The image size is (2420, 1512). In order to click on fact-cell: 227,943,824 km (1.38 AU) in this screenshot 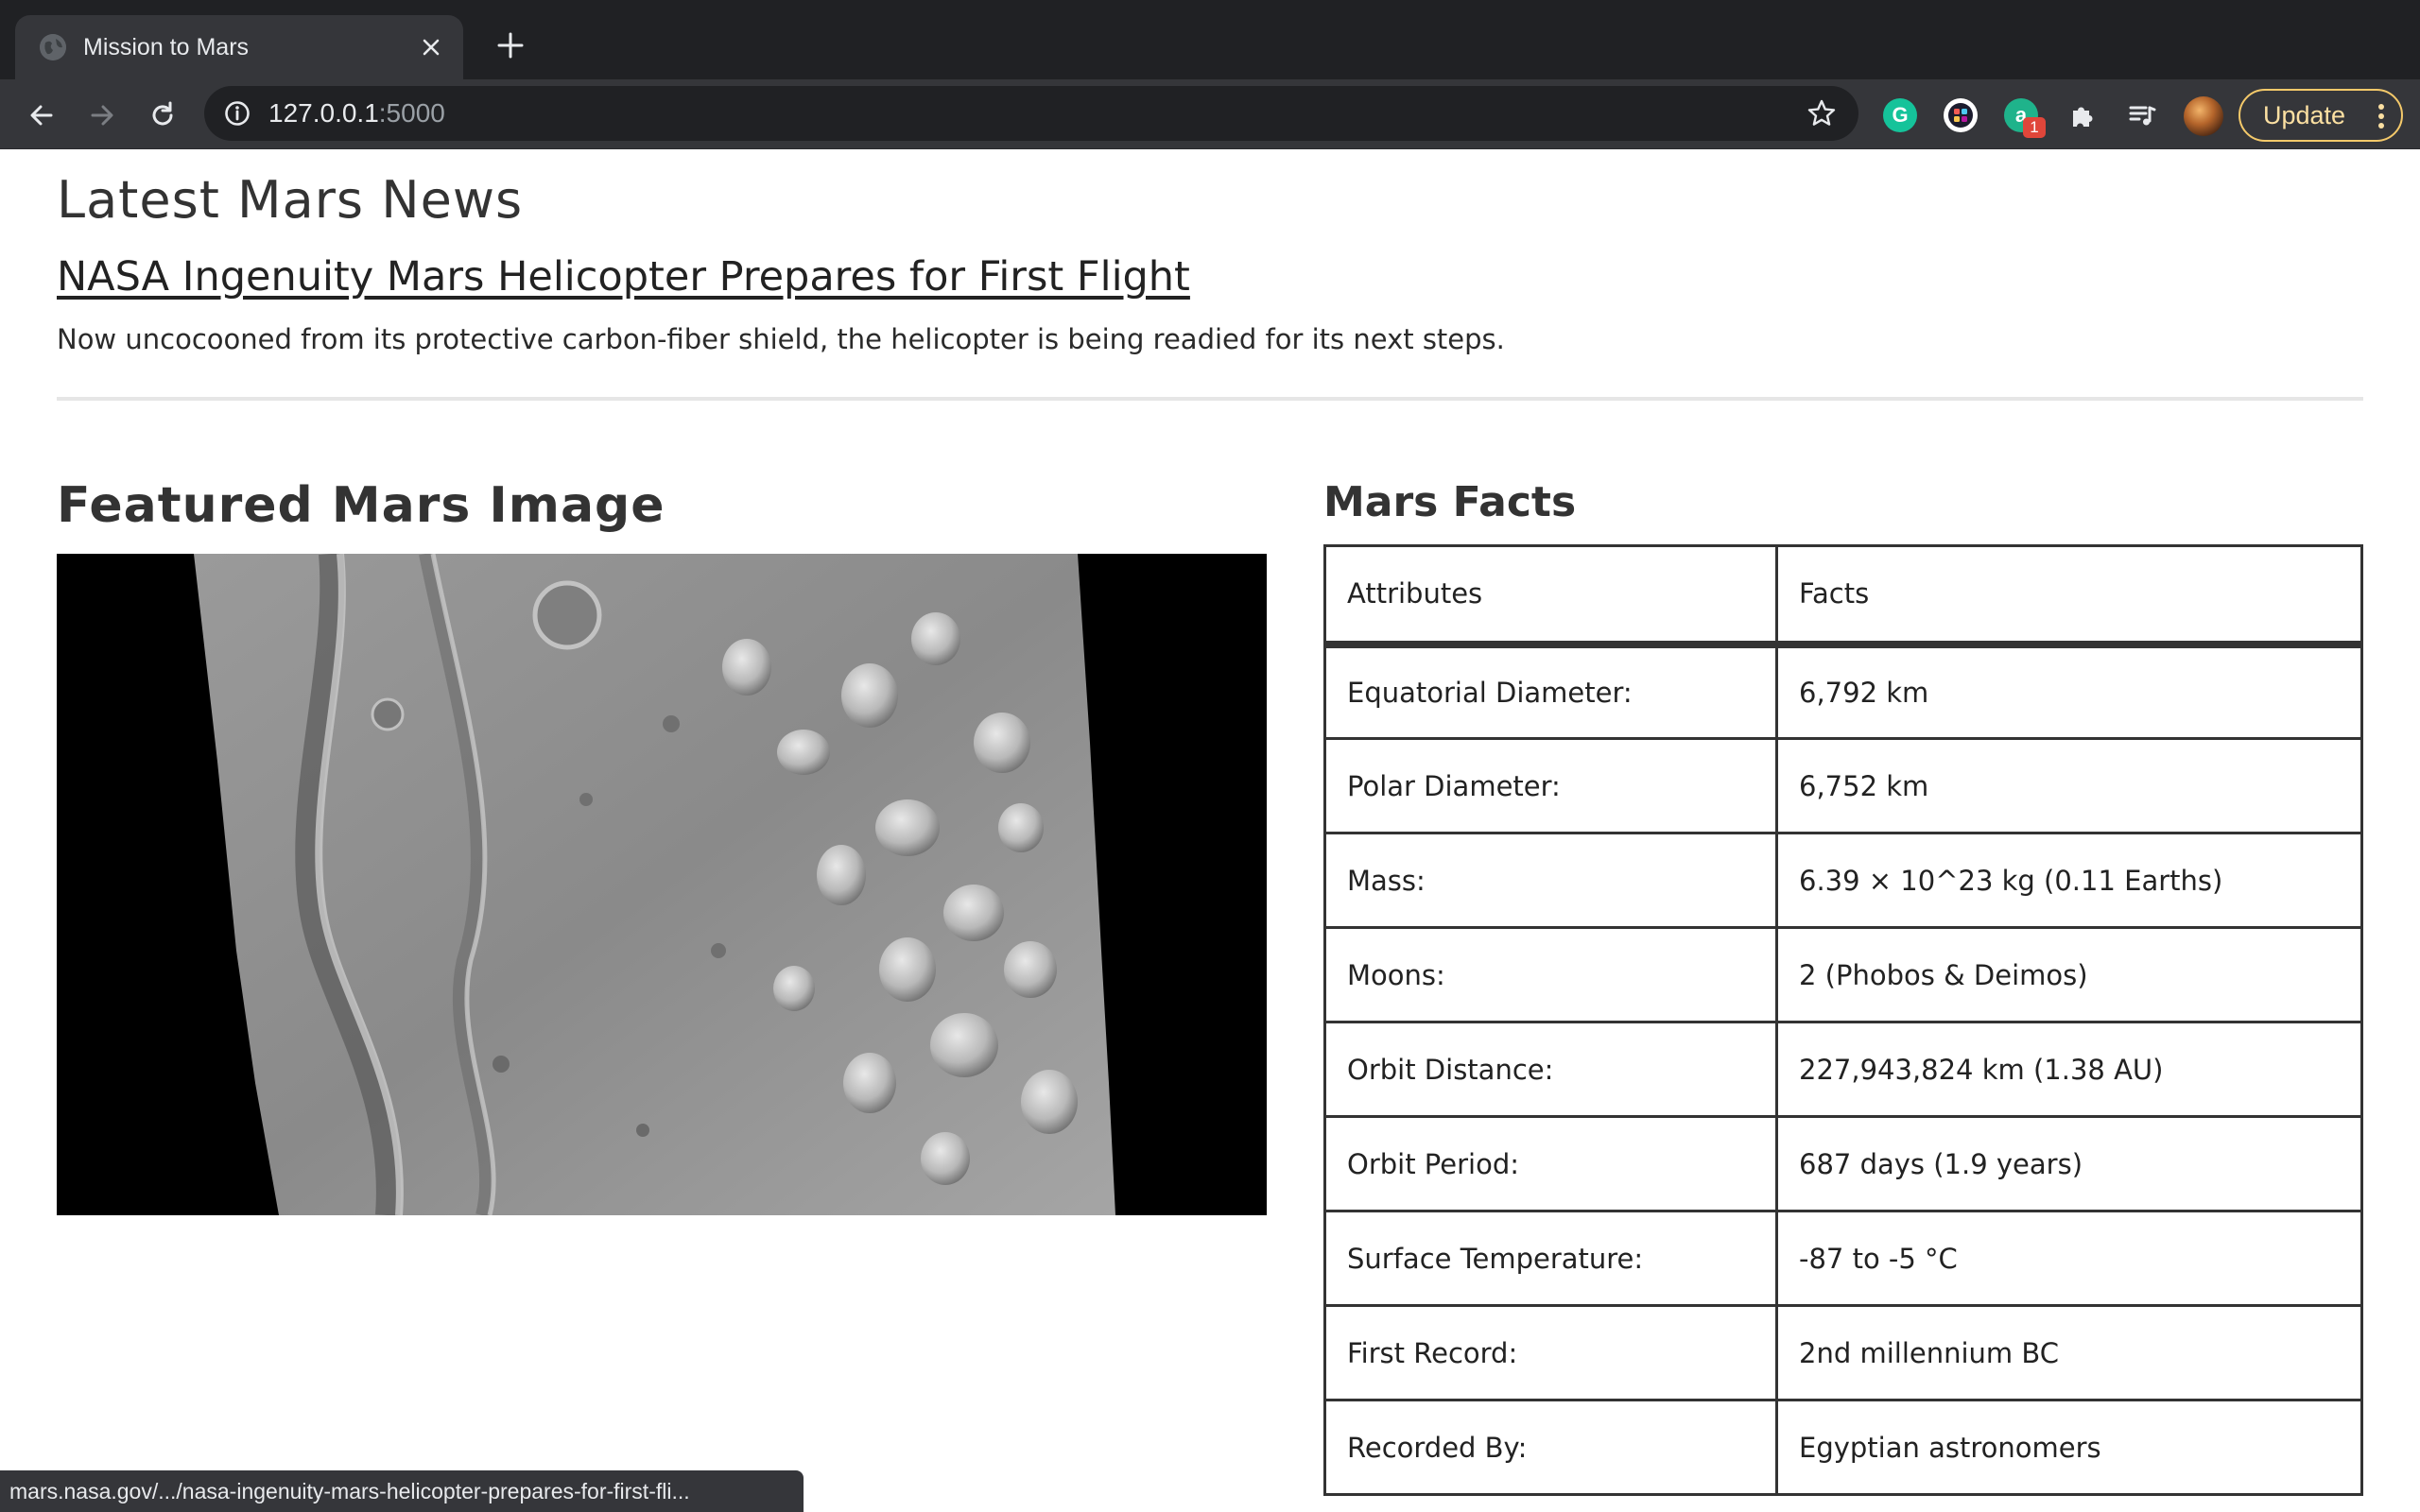, I will do `click(2069, 1069)`.